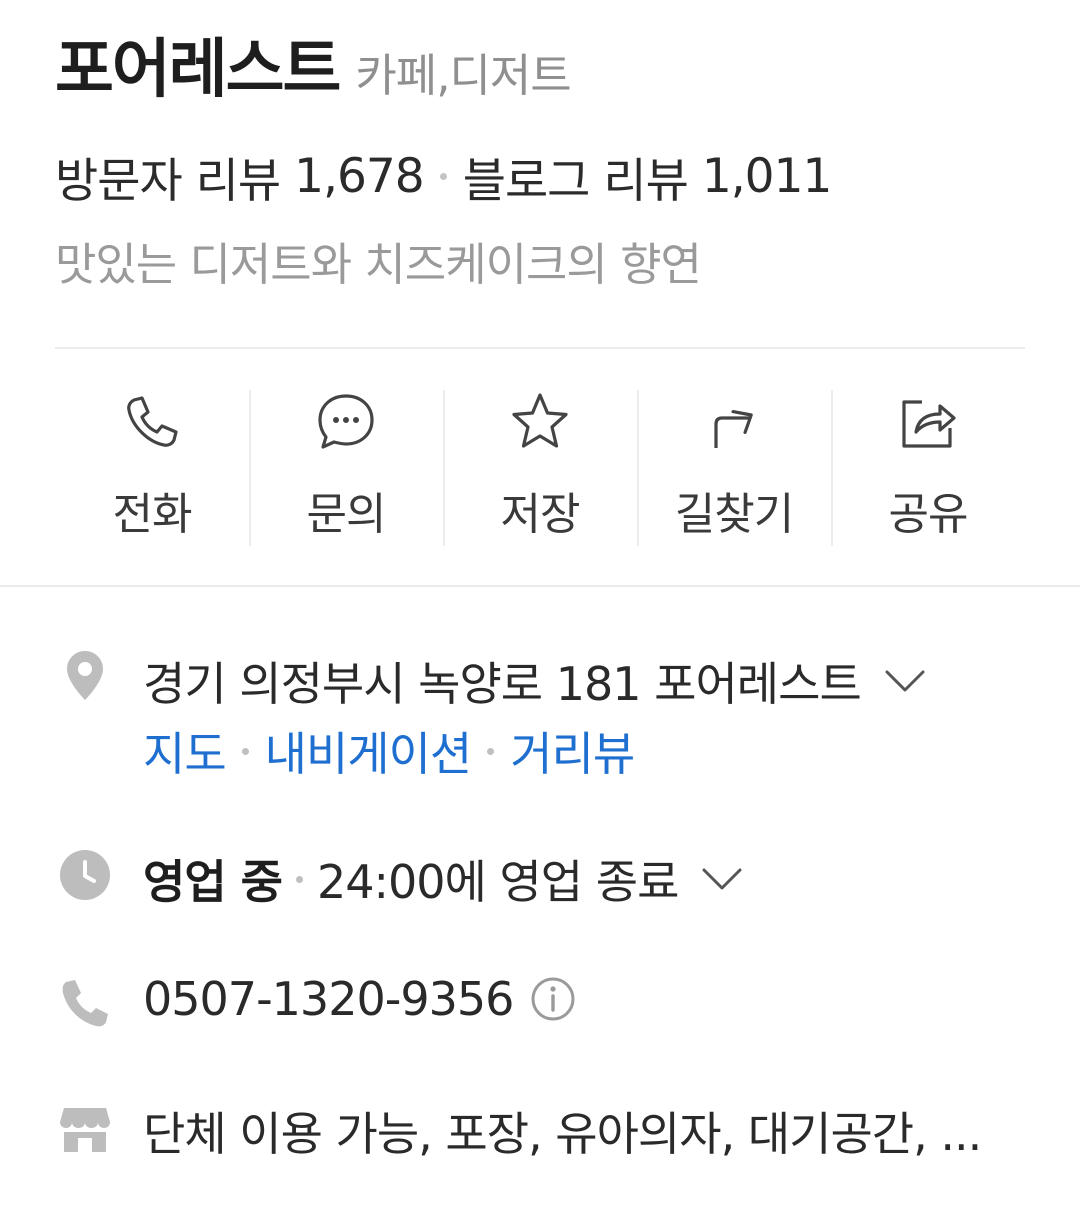 The height and width of the screenshot is (1213, 1080). Describe the element at coordinates (572, 751) in the screenshot. I see `street-view-link: 거리뷰` at that location.